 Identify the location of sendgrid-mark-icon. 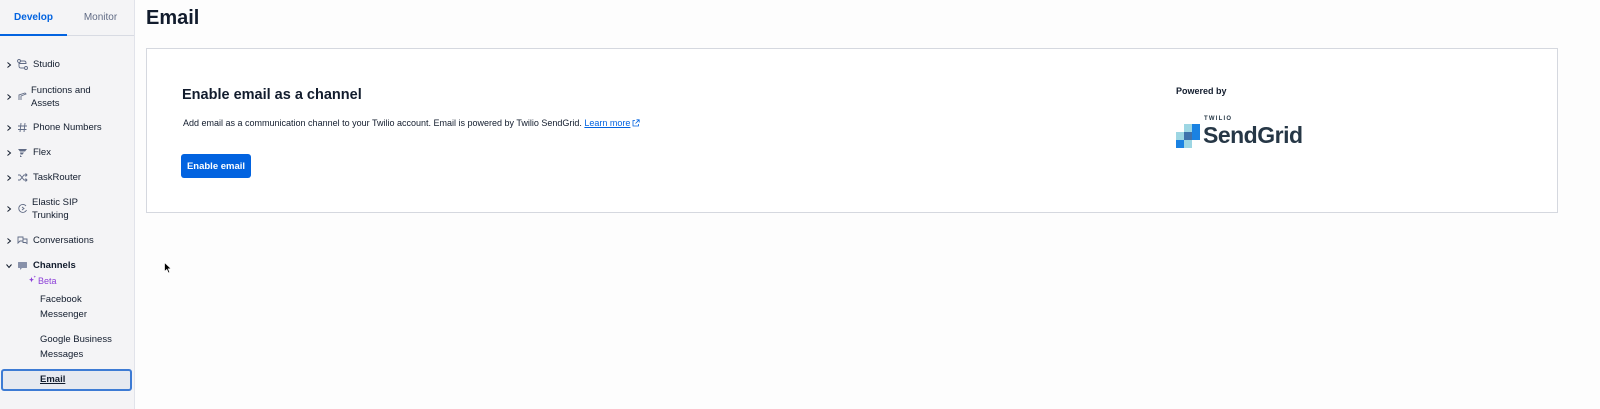
(1188, 136).